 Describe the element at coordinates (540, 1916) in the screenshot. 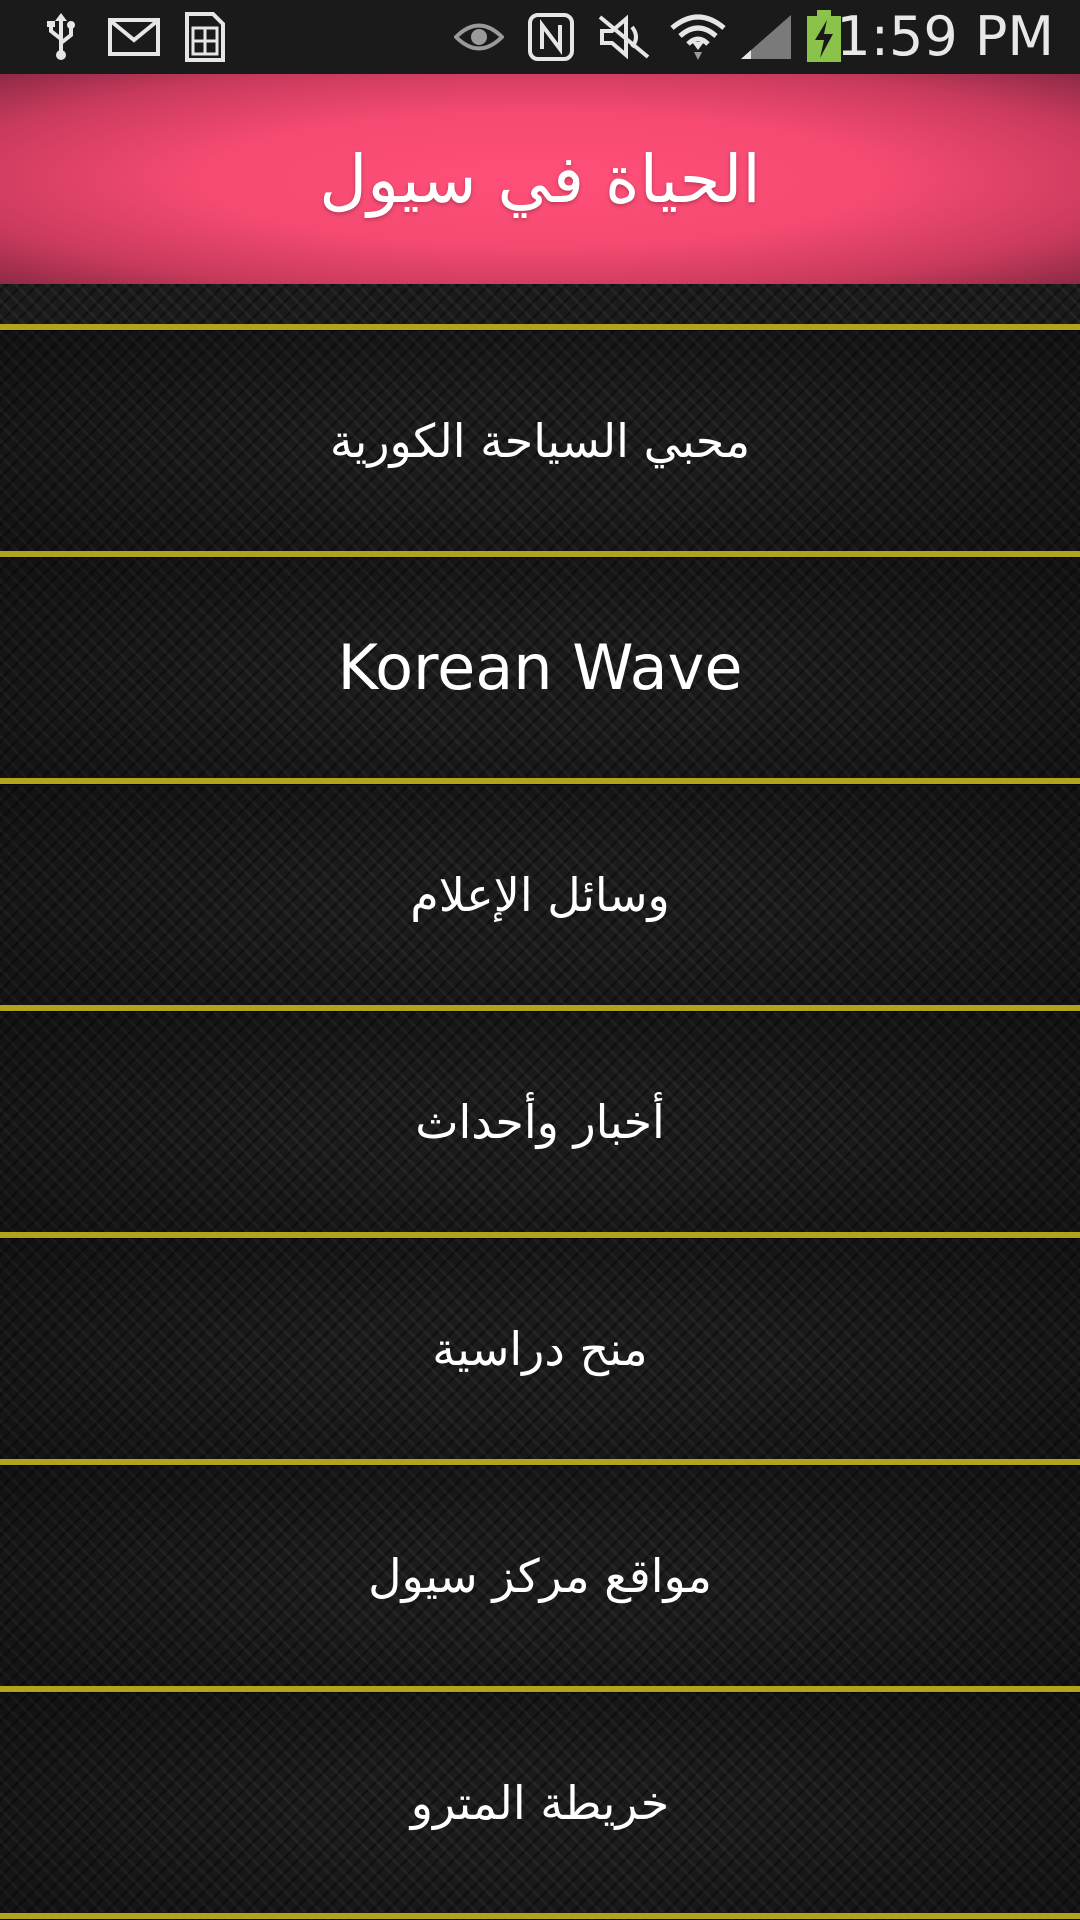

I see `divider` at that location.